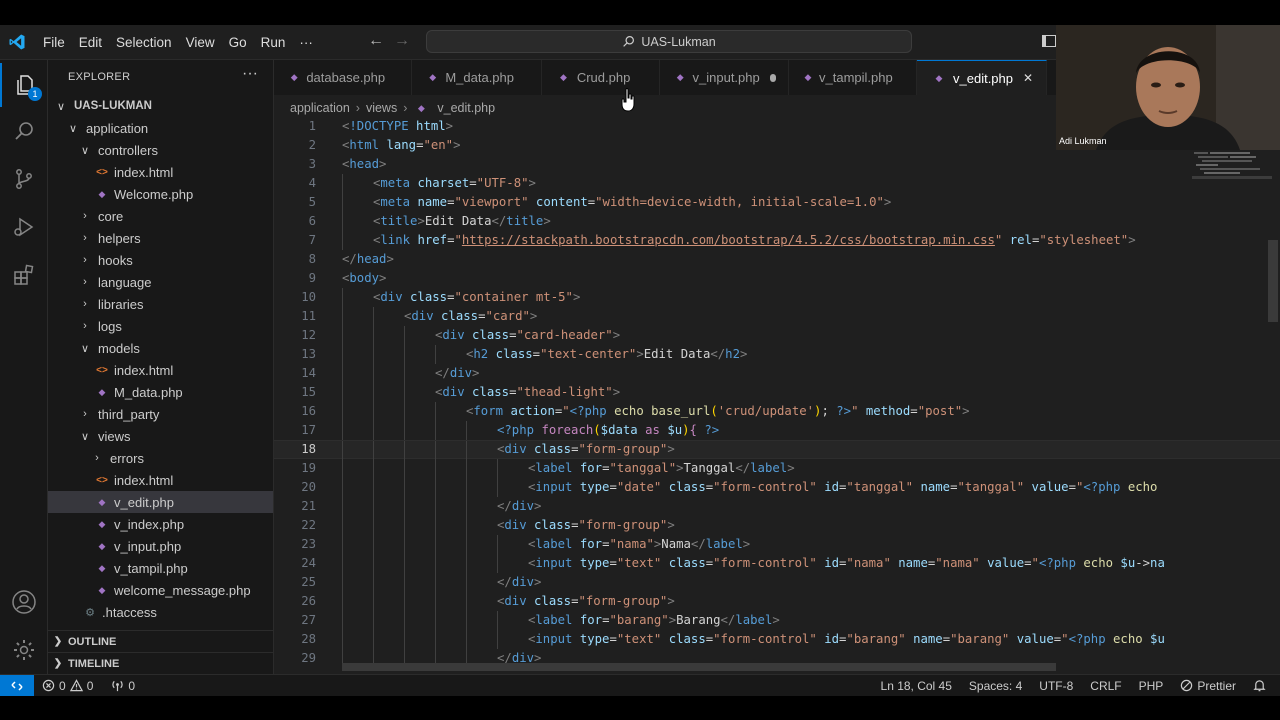 This screenshot has width=1280, height=720. I want to click on notifications-bell-icon, so click(1259, 685).